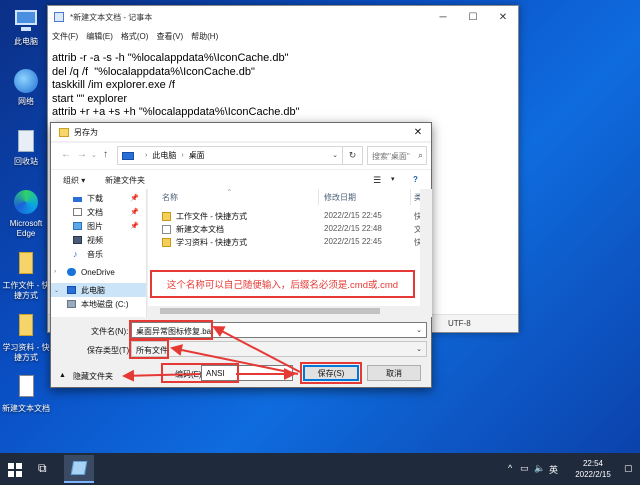 This screenshot has width=640, height=485. Describe the element at coordinates (290, 216) in the screenshot. I see `file-row: 工作文件 - 快捷方式 2022/2/15 22:45 快捷` at that location.